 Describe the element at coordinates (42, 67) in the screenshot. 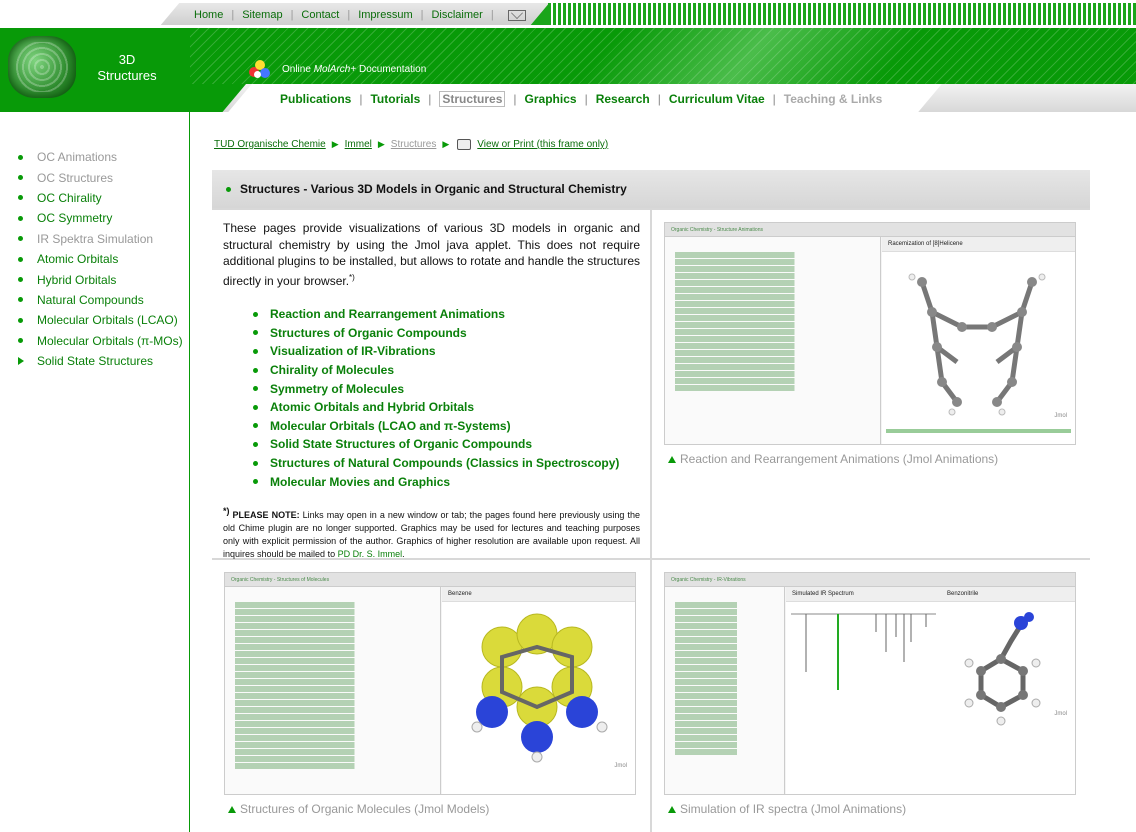

I see `molecule-logo-icon` at that location.